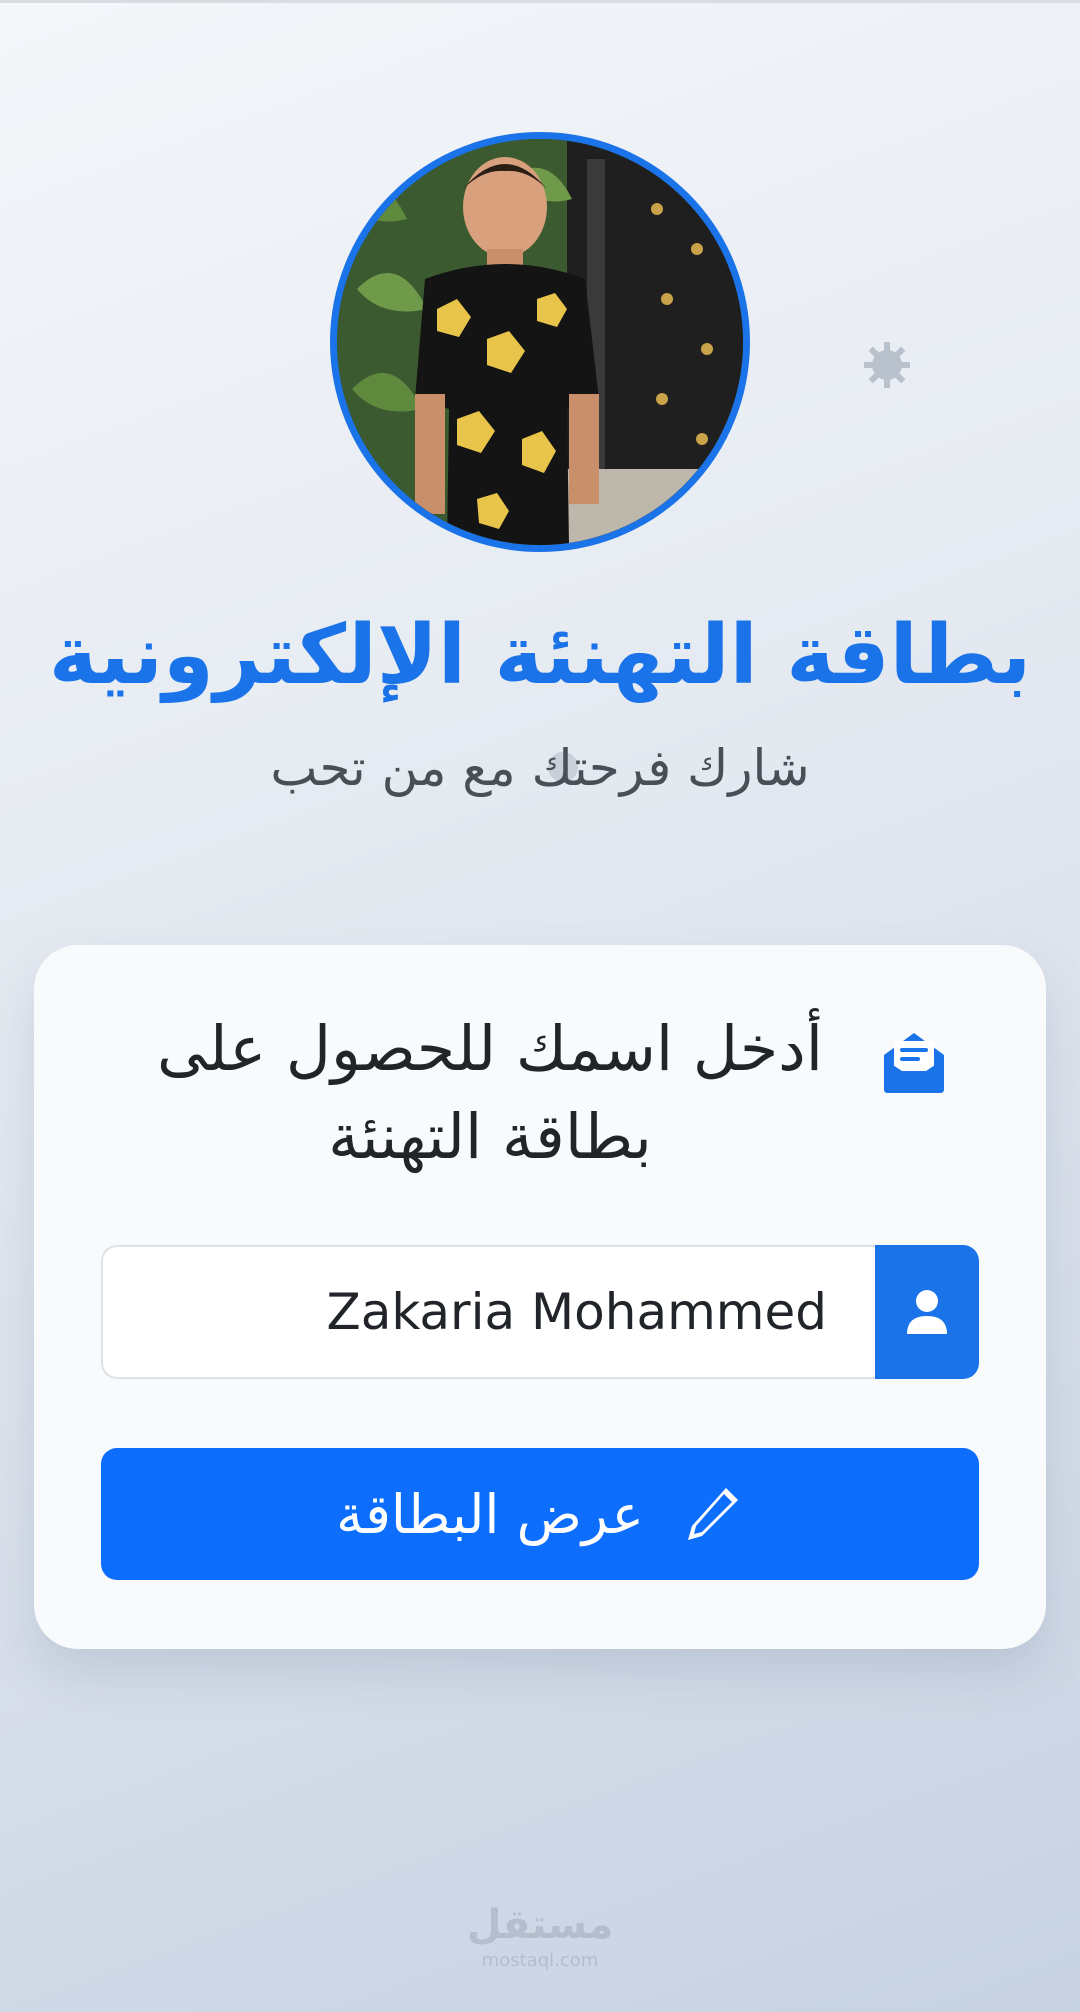  What do you see at coordinates (540, 768) in the screenshot?
I see `page-subtitle: شارك فرحتك مع من تحب` at bounding box center [540, 768].